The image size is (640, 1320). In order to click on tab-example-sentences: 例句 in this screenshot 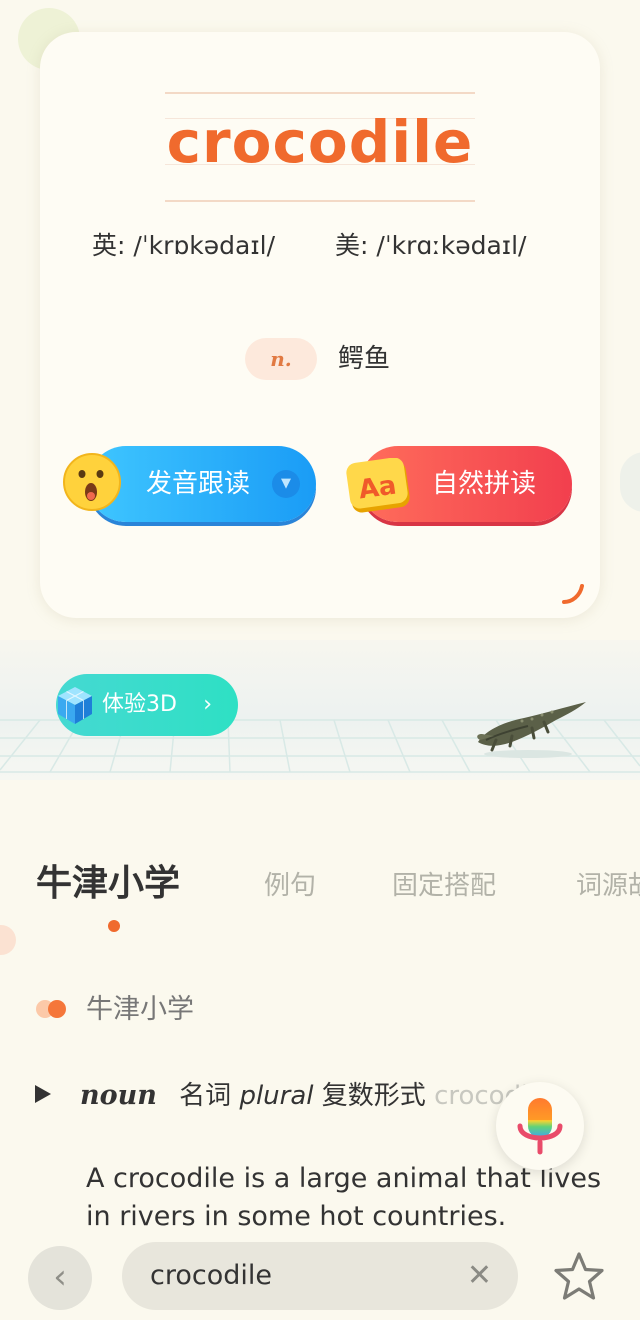, I will do `click(290, 886)`.